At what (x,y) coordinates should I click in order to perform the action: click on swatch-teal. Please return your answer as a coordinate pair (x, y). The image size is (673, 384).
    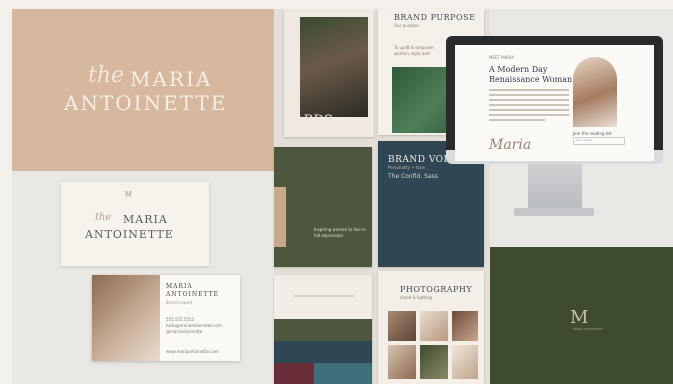
    Looking at the image, I should click on (343, 373).